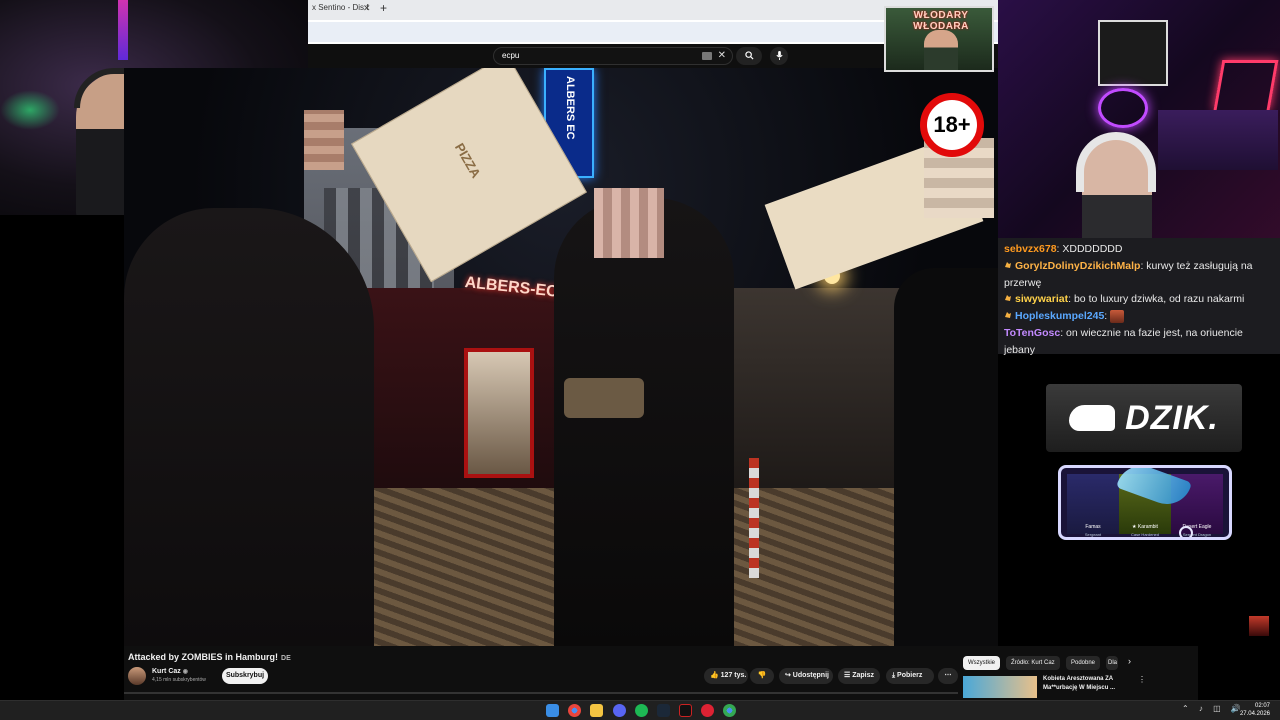 The image size is (1280, 720). Describe the element at coordinates (249, 427) in the screenshot. I see `person-left` at that location.